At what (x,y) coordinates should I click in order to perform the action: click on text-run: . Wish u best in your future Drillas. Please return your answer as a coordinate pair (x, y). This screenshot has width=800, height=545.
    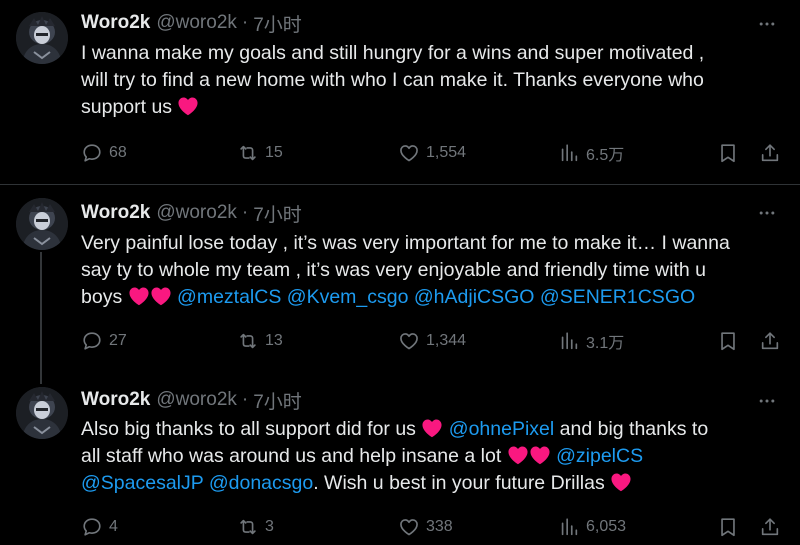
    Looking at the image, I should click on (462, 483).